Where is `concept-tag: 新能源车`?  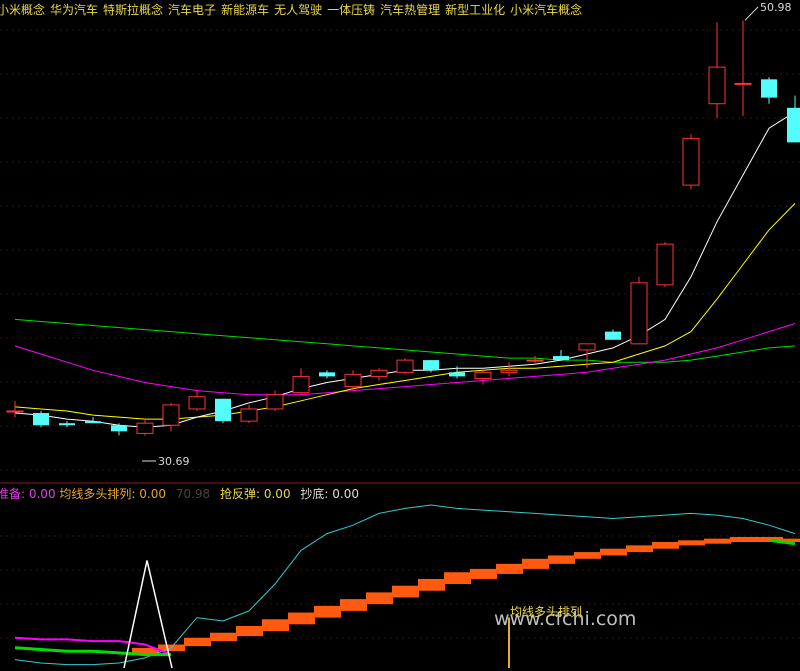 concept-tag: 新能源车 is located at coordinates (245, 10).